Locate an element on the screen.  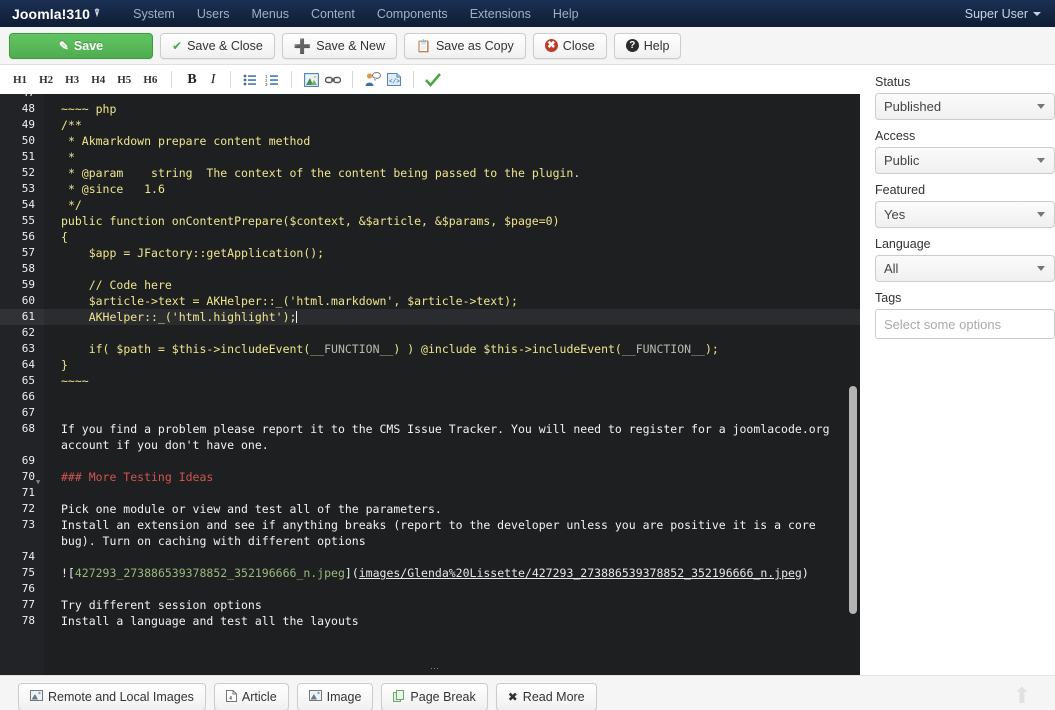
help-button: ? Help is located at coordinates (647, 45).